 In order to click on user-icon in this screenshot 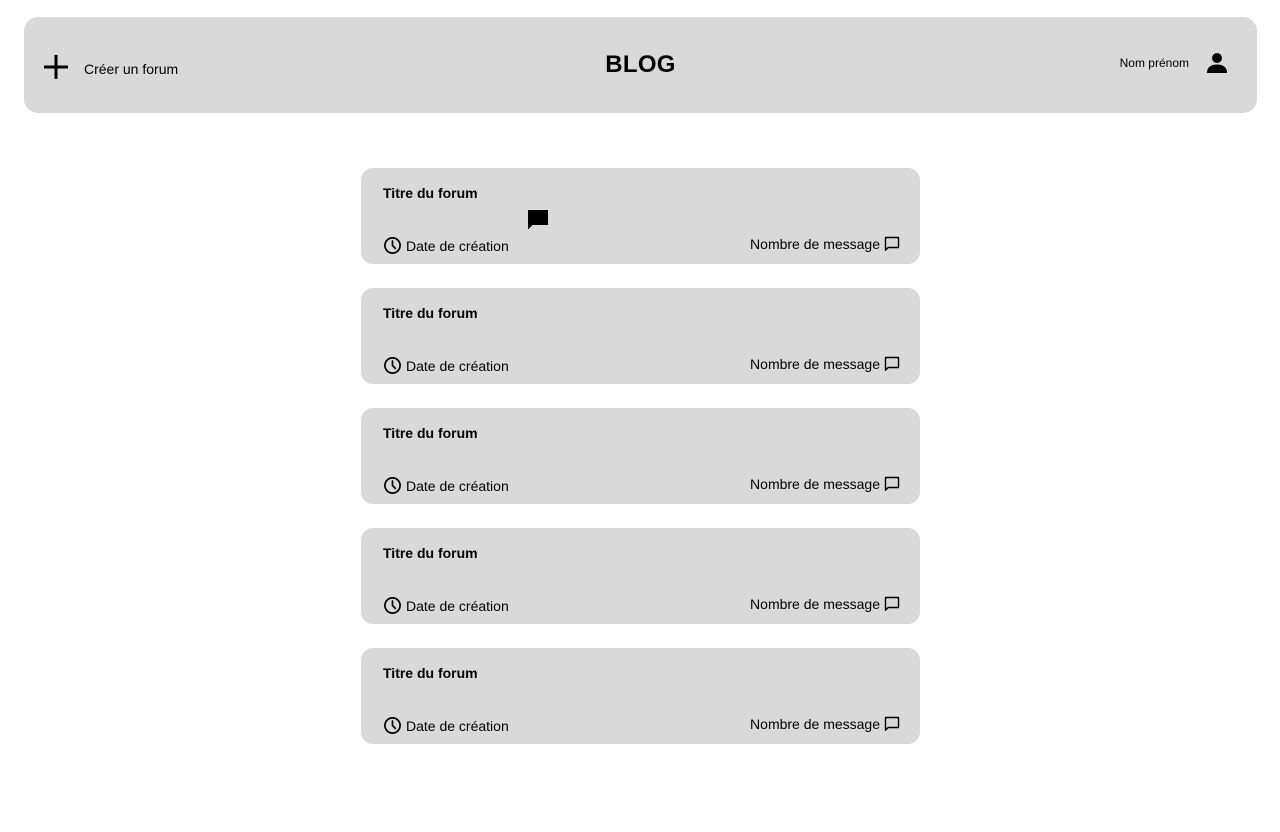, I will do `click(1217, 63)`.